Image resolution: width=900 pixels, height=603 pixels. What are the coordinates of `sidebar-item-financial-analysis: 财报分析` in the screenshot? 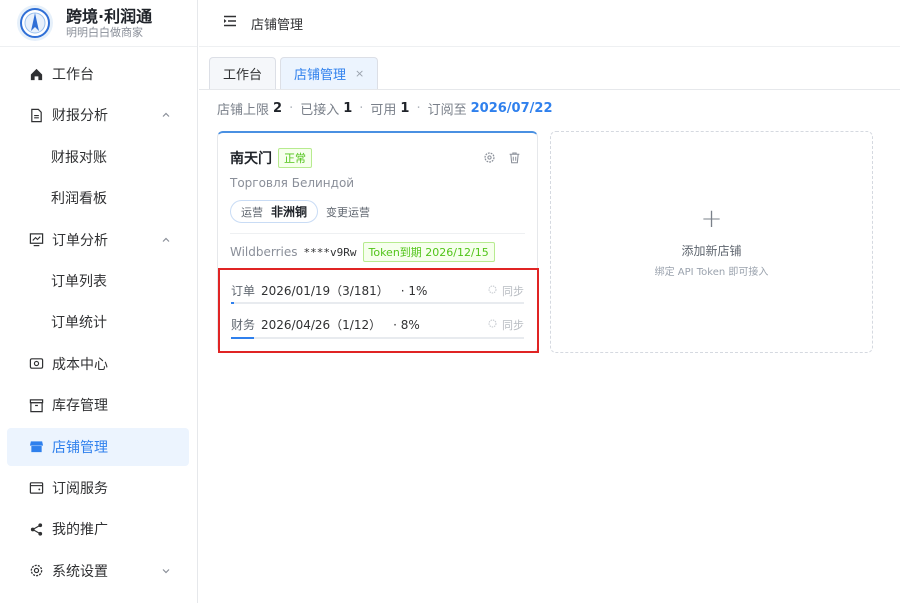 It's located at (98, 115).